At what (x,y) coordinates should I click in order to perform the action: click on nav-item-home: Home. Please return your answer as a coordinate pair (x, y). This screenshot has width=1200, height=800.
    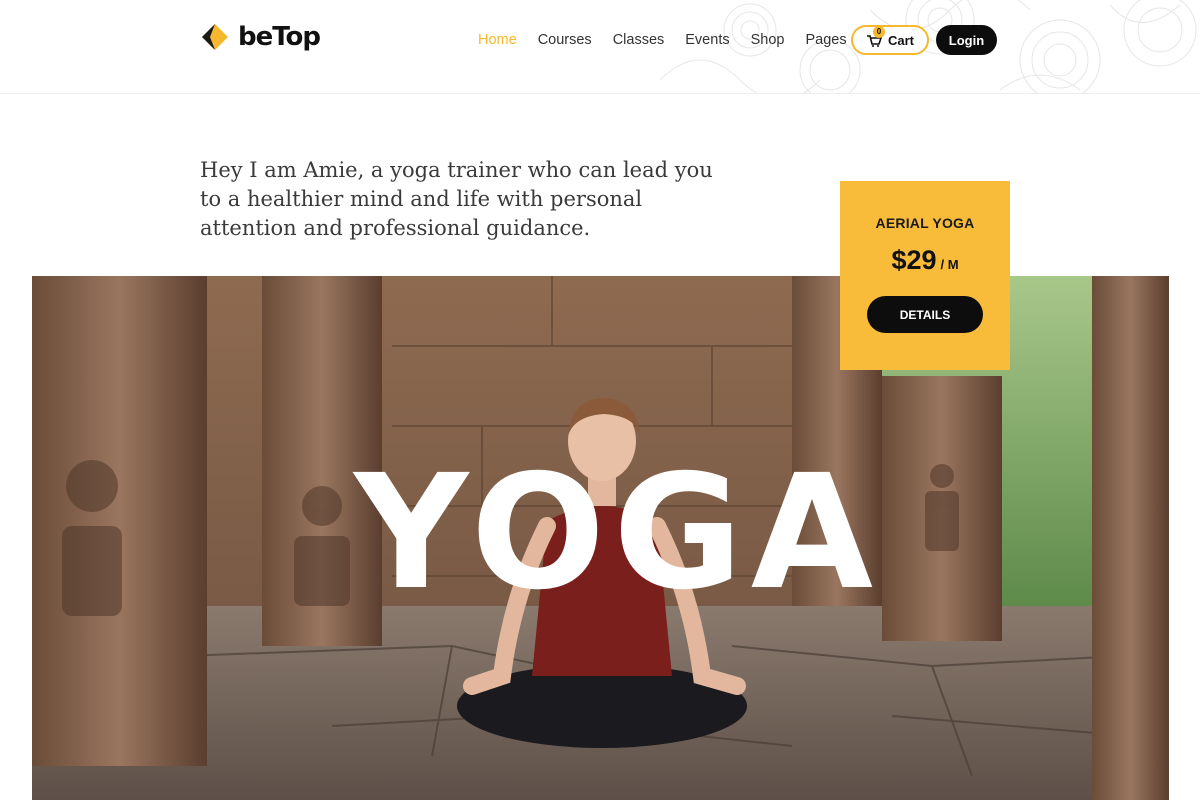
    Looking at the image, I should click on (497, 40).